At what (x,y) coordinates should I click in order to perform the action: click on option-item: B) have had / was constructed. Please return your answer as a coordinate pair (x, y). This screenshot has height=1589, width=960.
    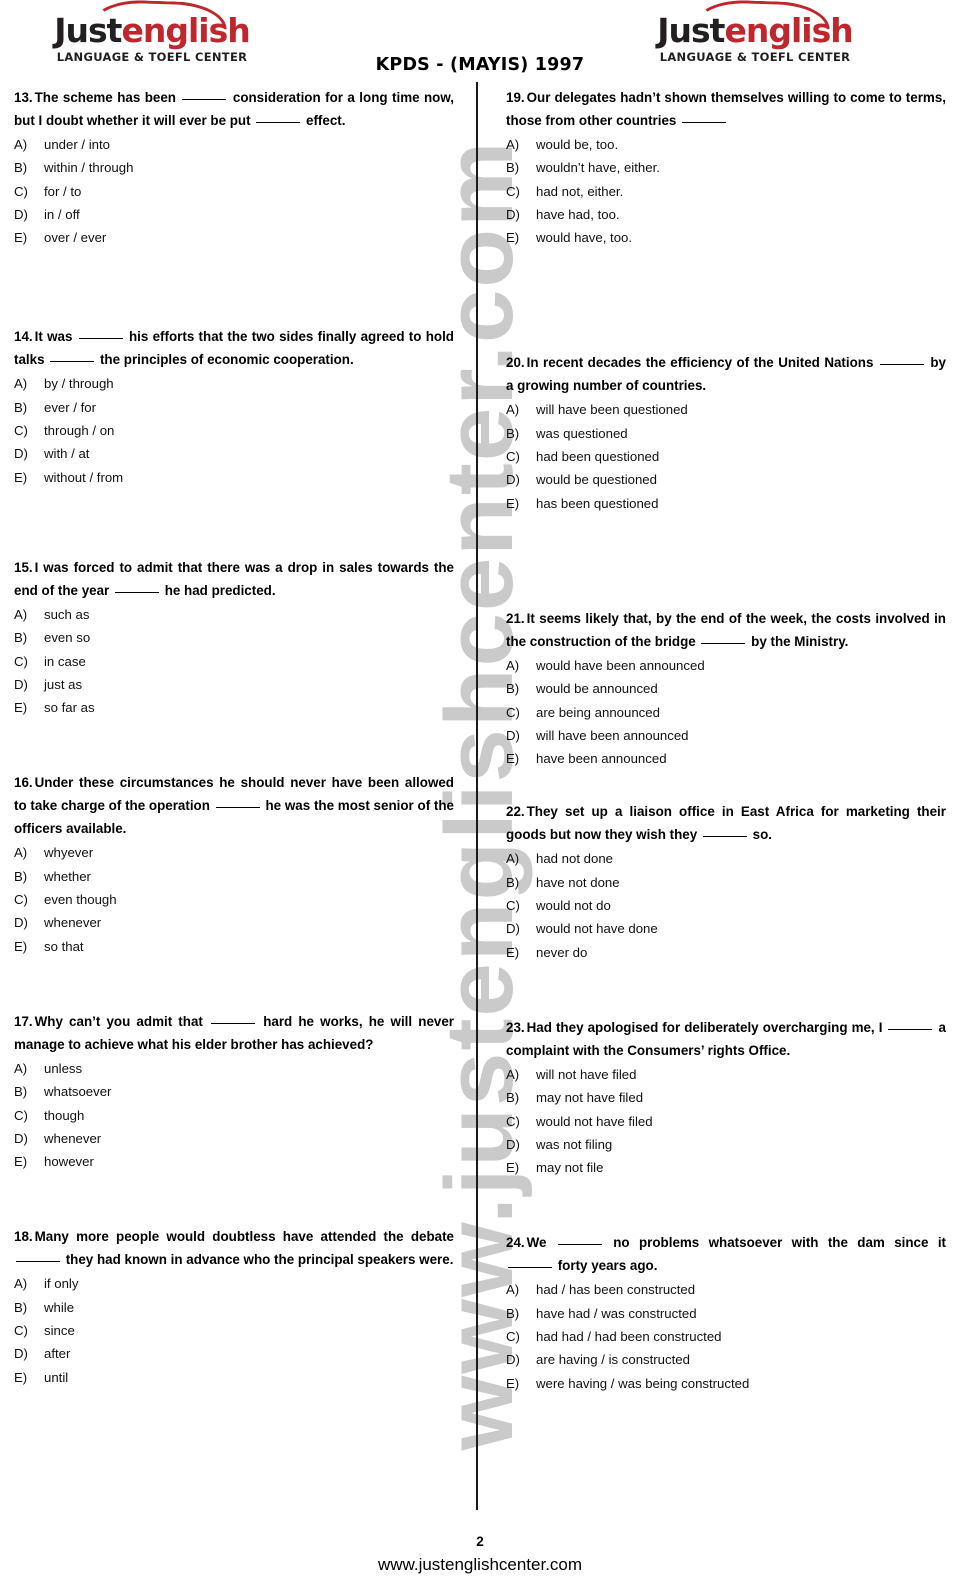
    Looking at the image, I should click on (726, 1313).